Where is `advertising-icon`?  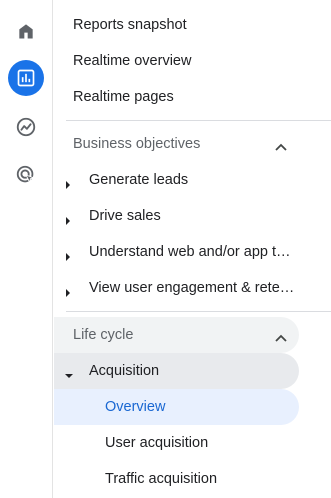
advertising-icon is located at coordinates (26, 175).